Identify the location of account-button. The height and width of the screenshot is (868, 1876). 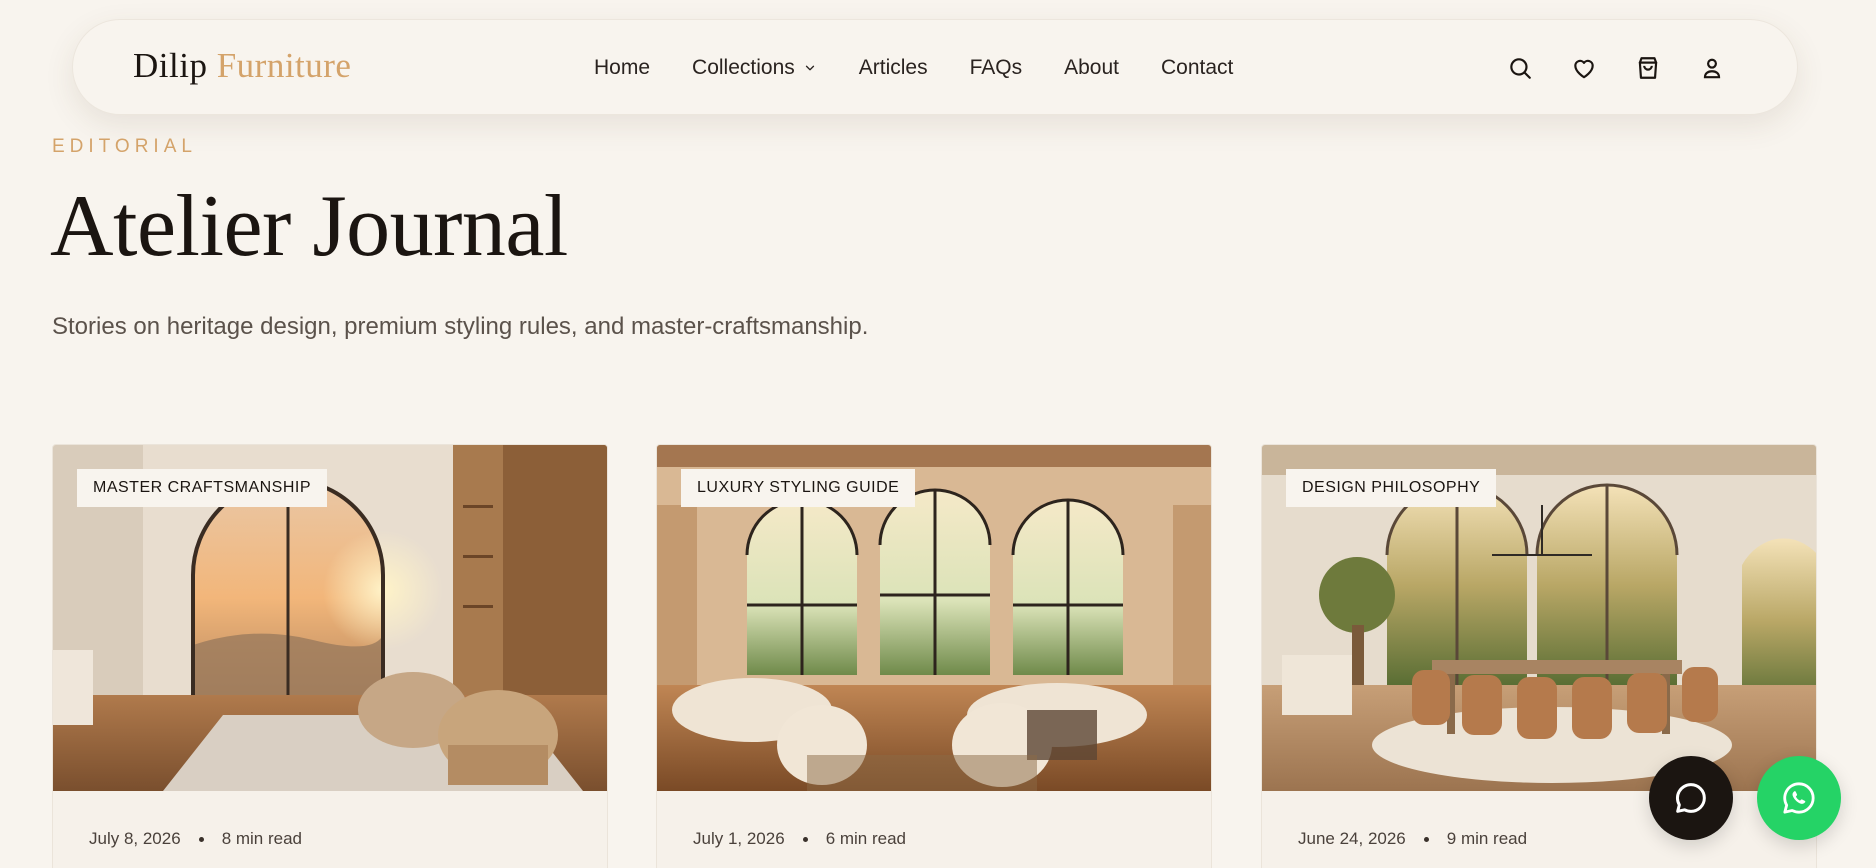
(1712, 68).